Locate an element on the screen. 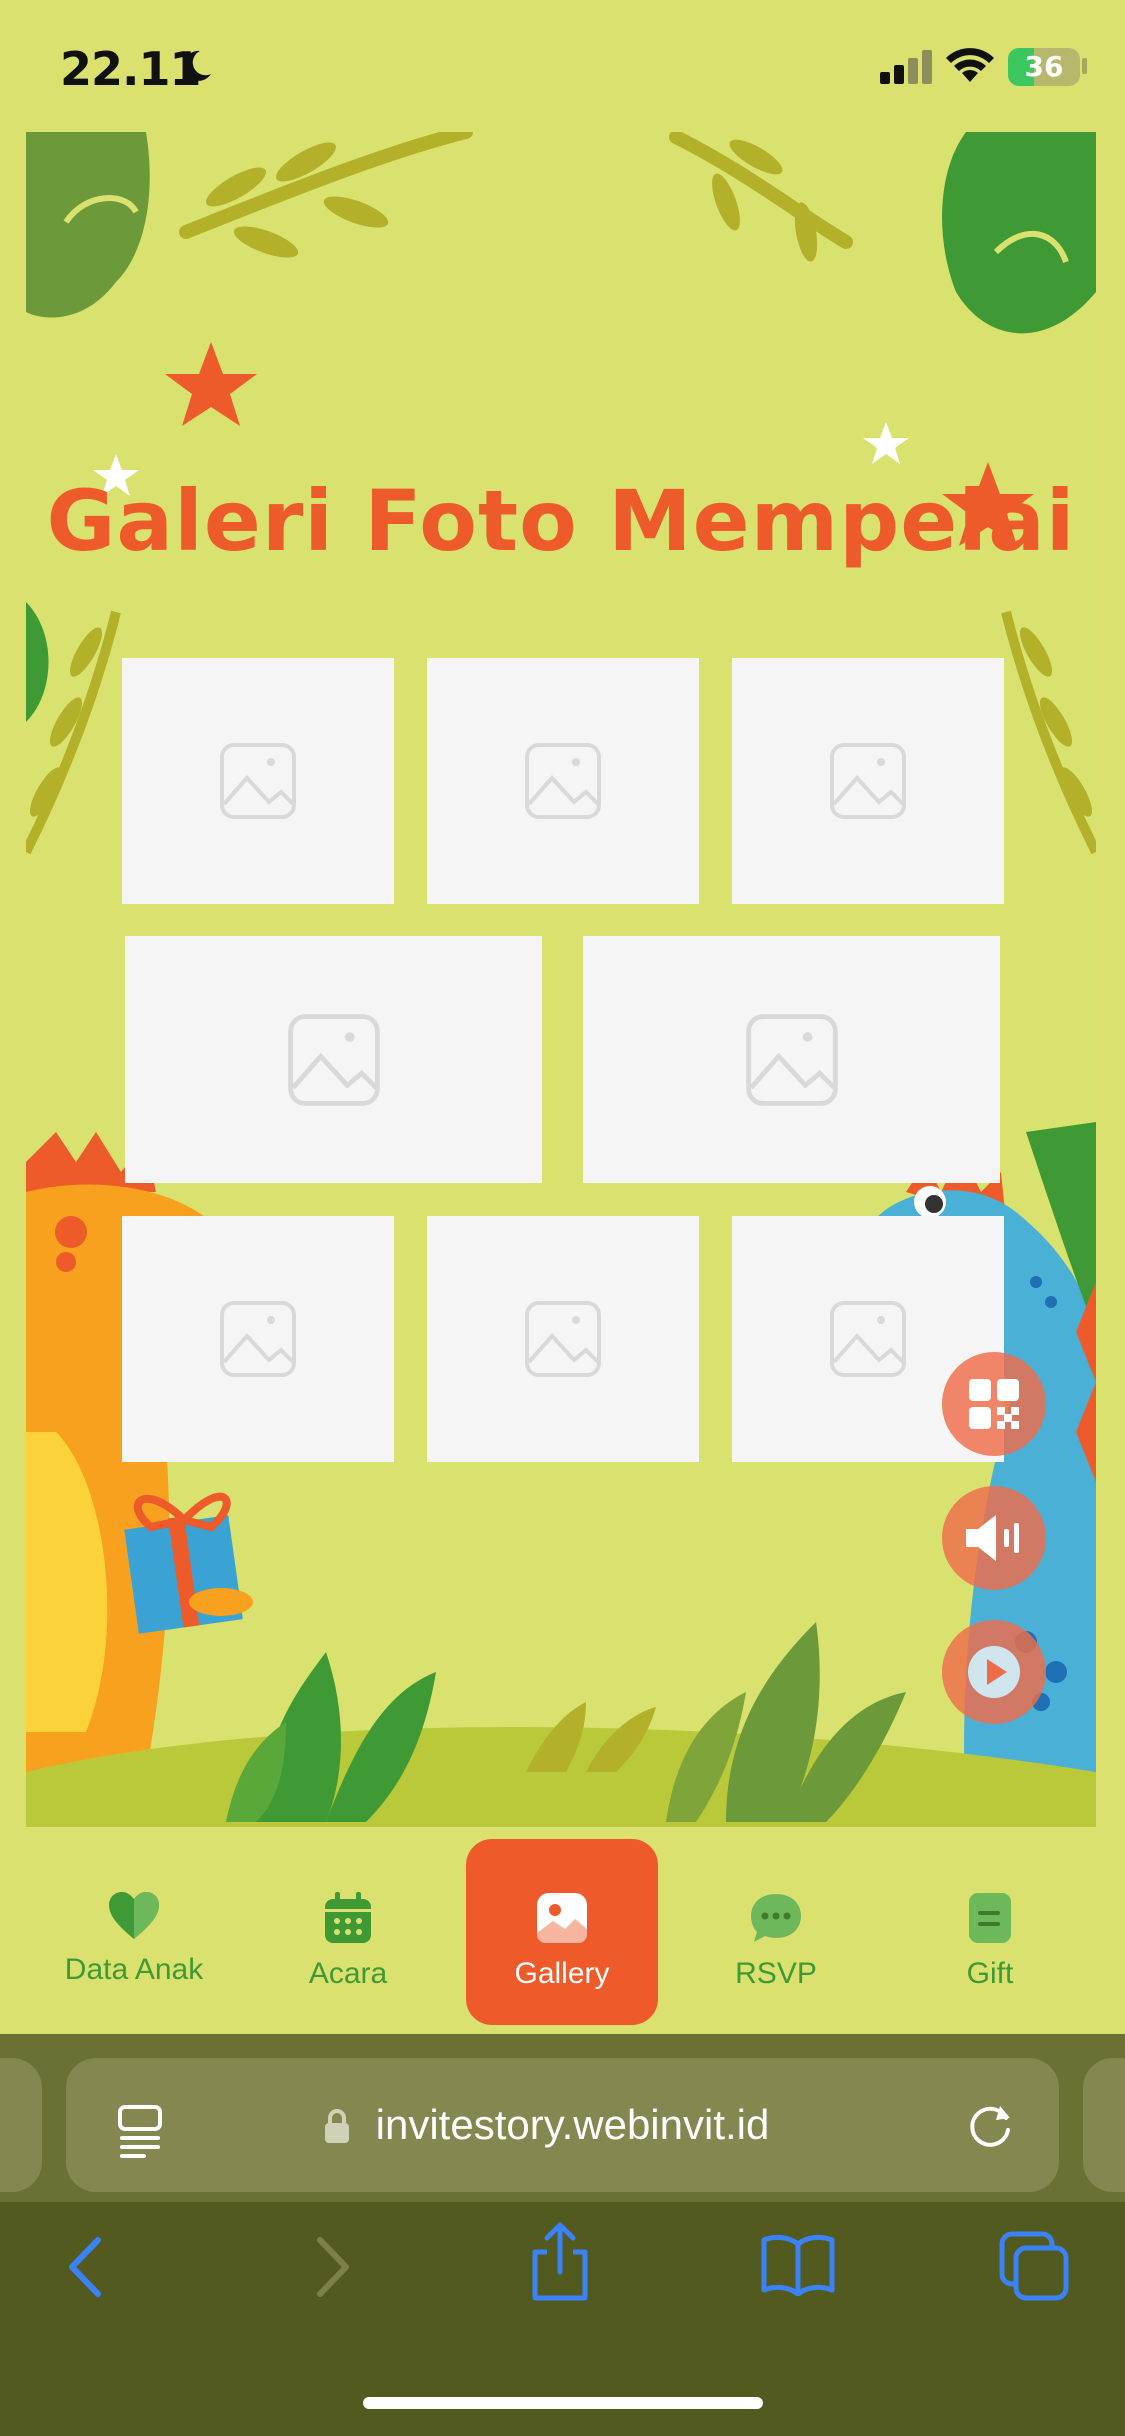 Image resolution: width=1125 pixels, height=2436 pixels. bottom-navigation: Data Anak Acara Gallery RSVP Gift is located at coordinates (562, 1930).